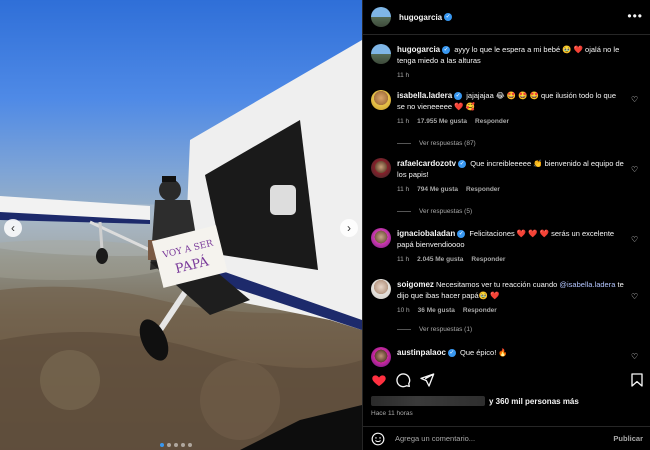 The height and width of the screenshot is (450, 650). Describe the element at coordinates (511, 121) in the screenshot. I see `comment-meta: 11 h 17.955 Me gusta Responder` at that location.